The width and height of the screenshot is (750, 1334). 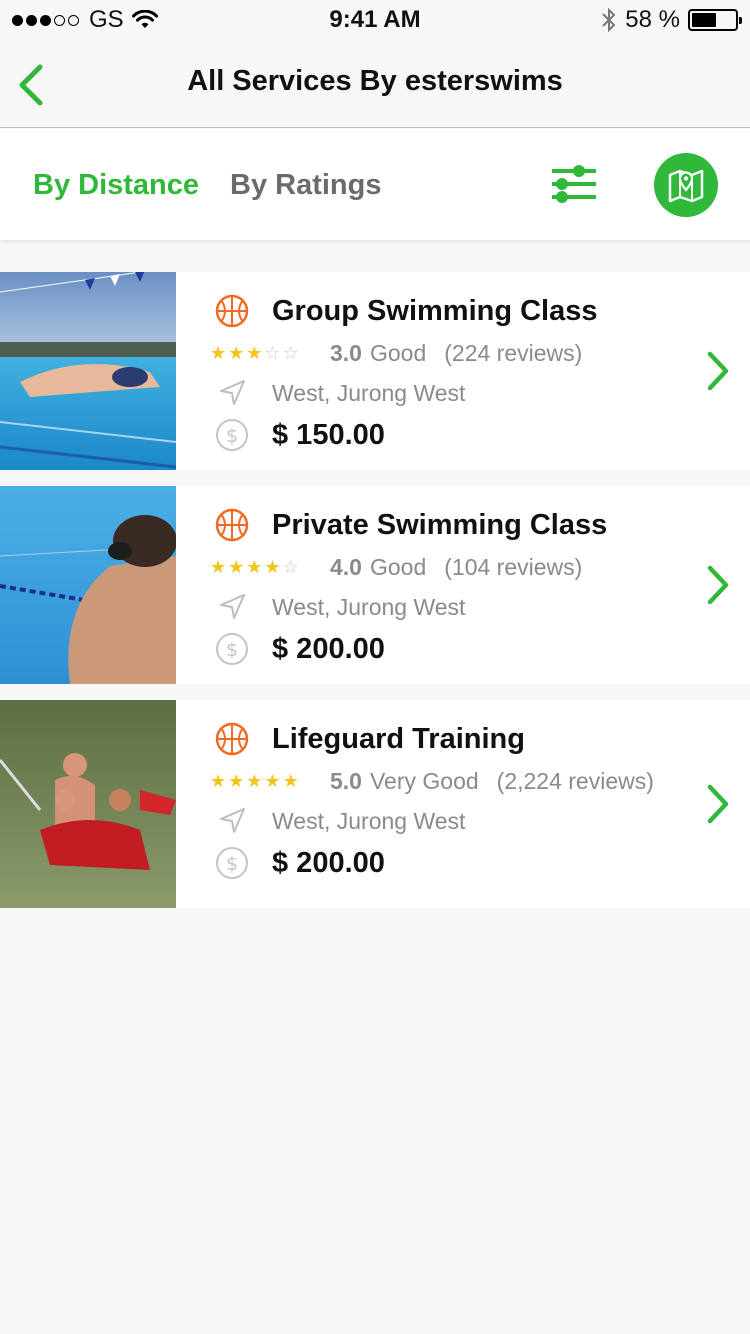 I want to click on star-rating: ★★★★☆, so click(x=261, y=567).